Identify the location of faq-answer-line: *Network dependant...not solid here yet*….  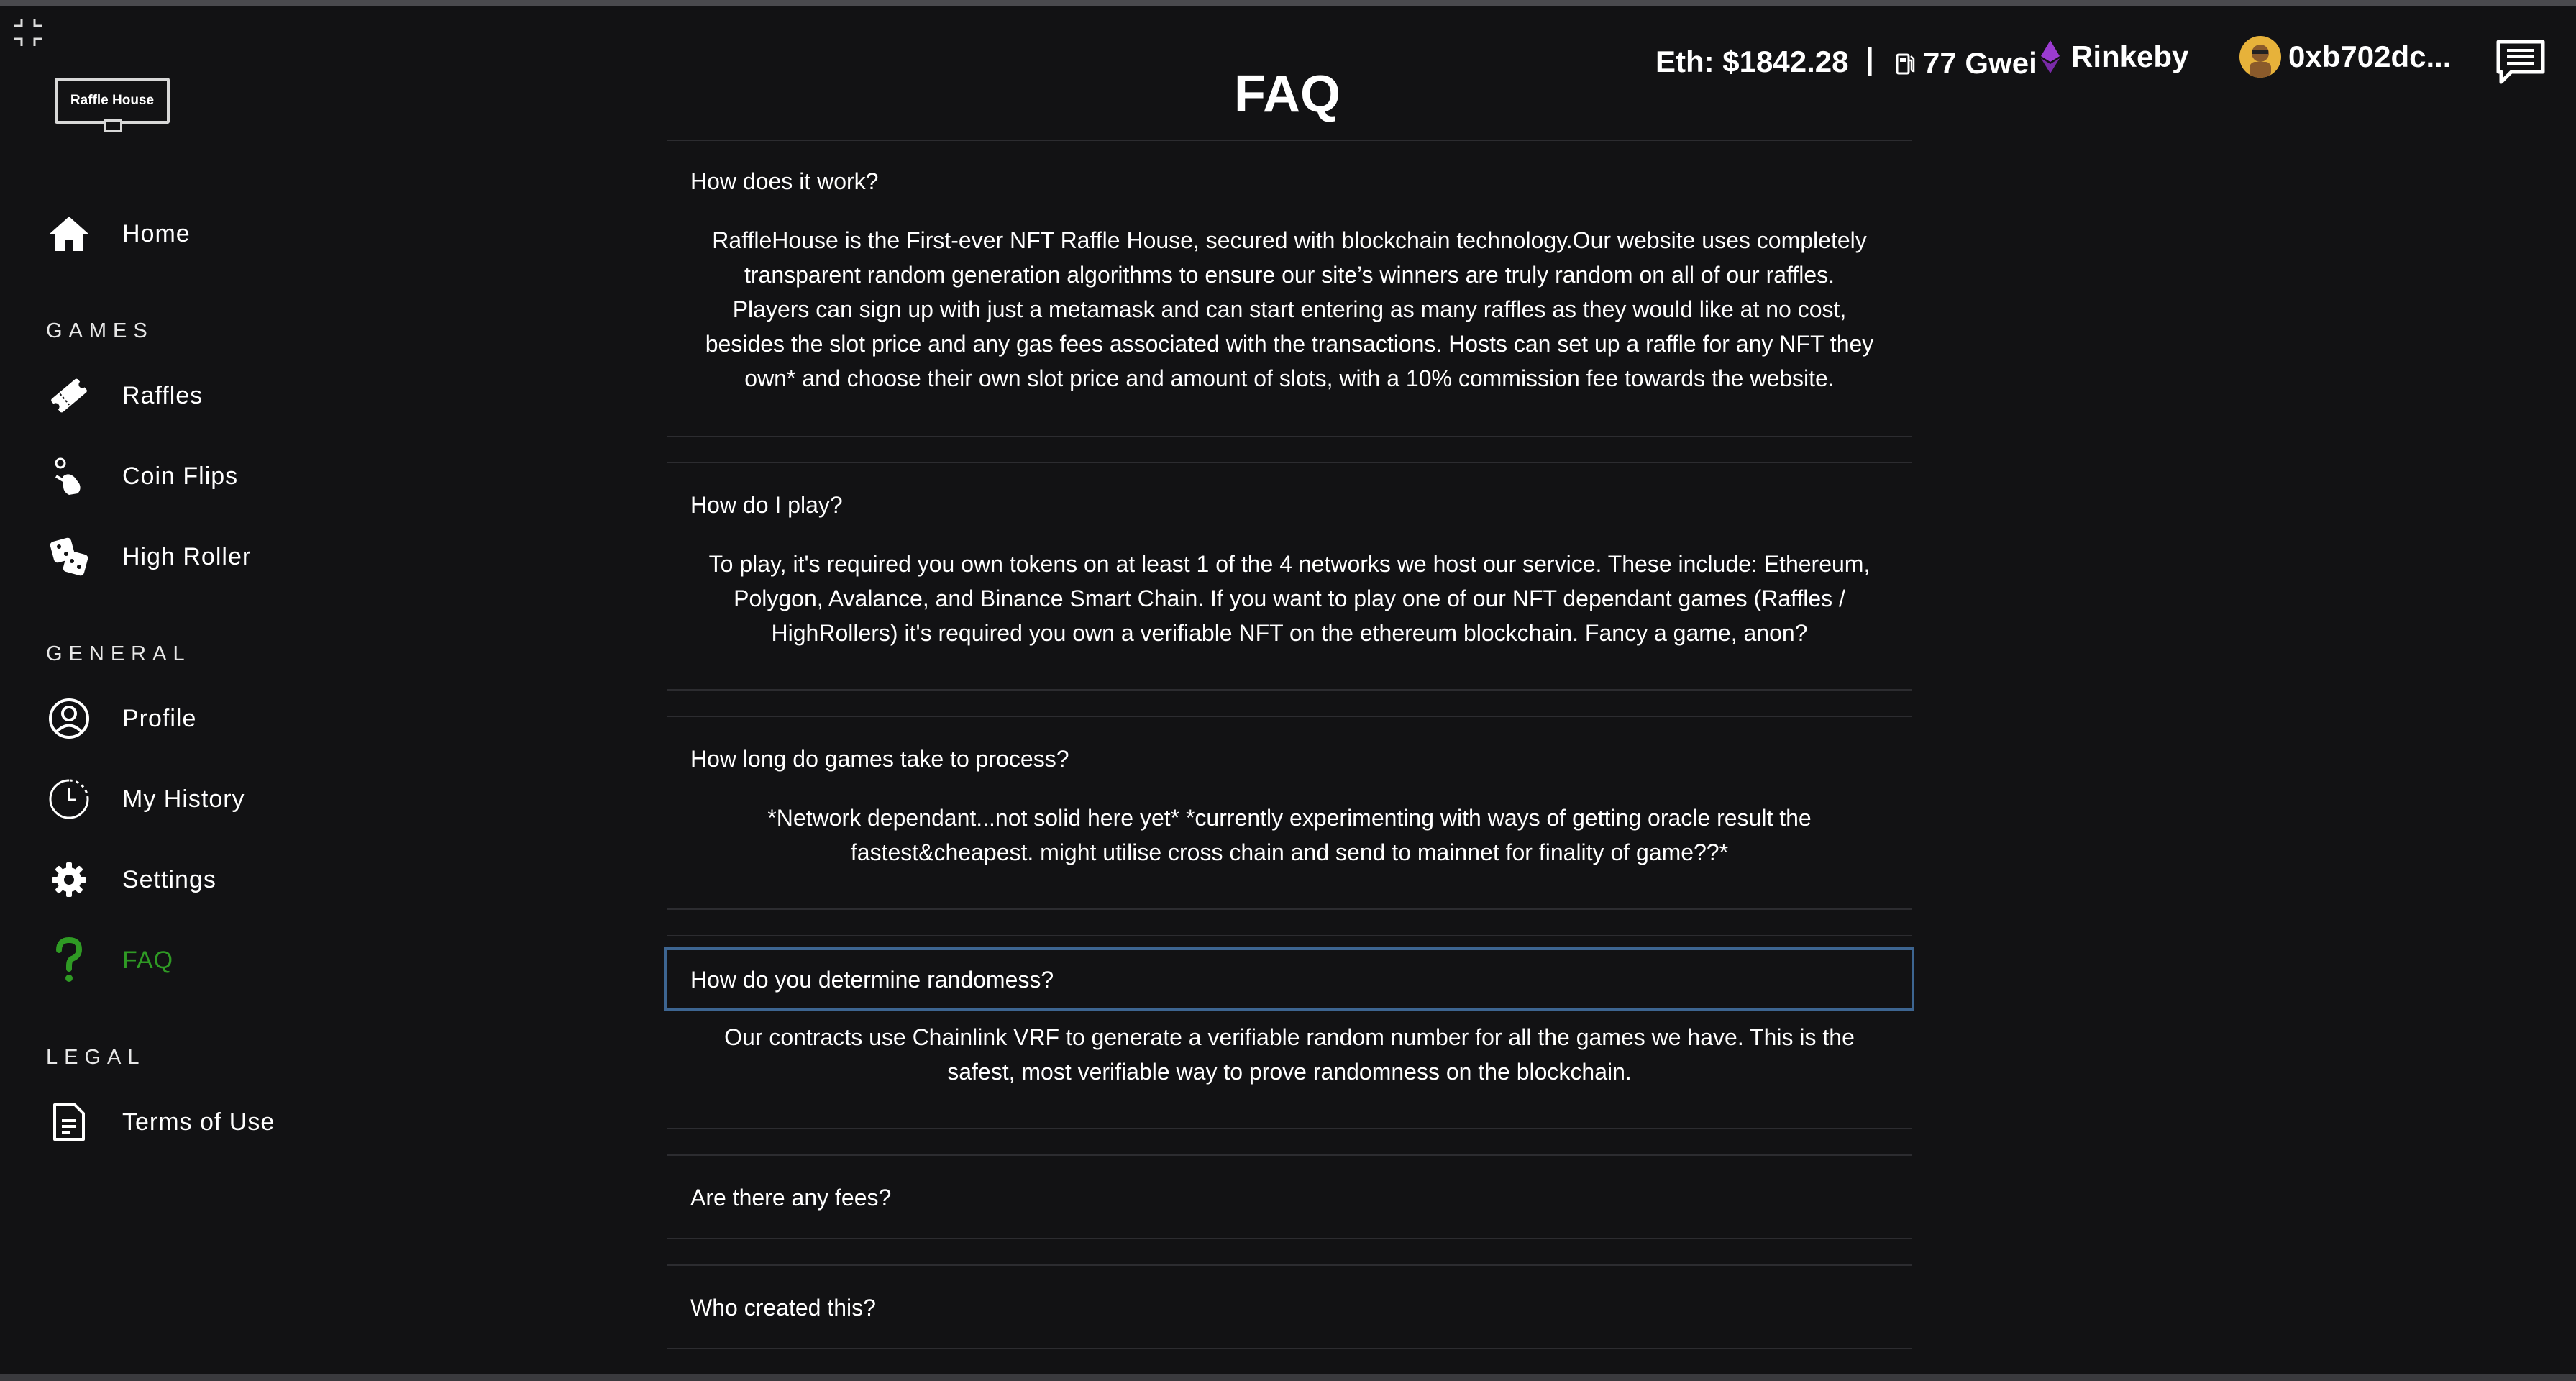
(1289, 818).